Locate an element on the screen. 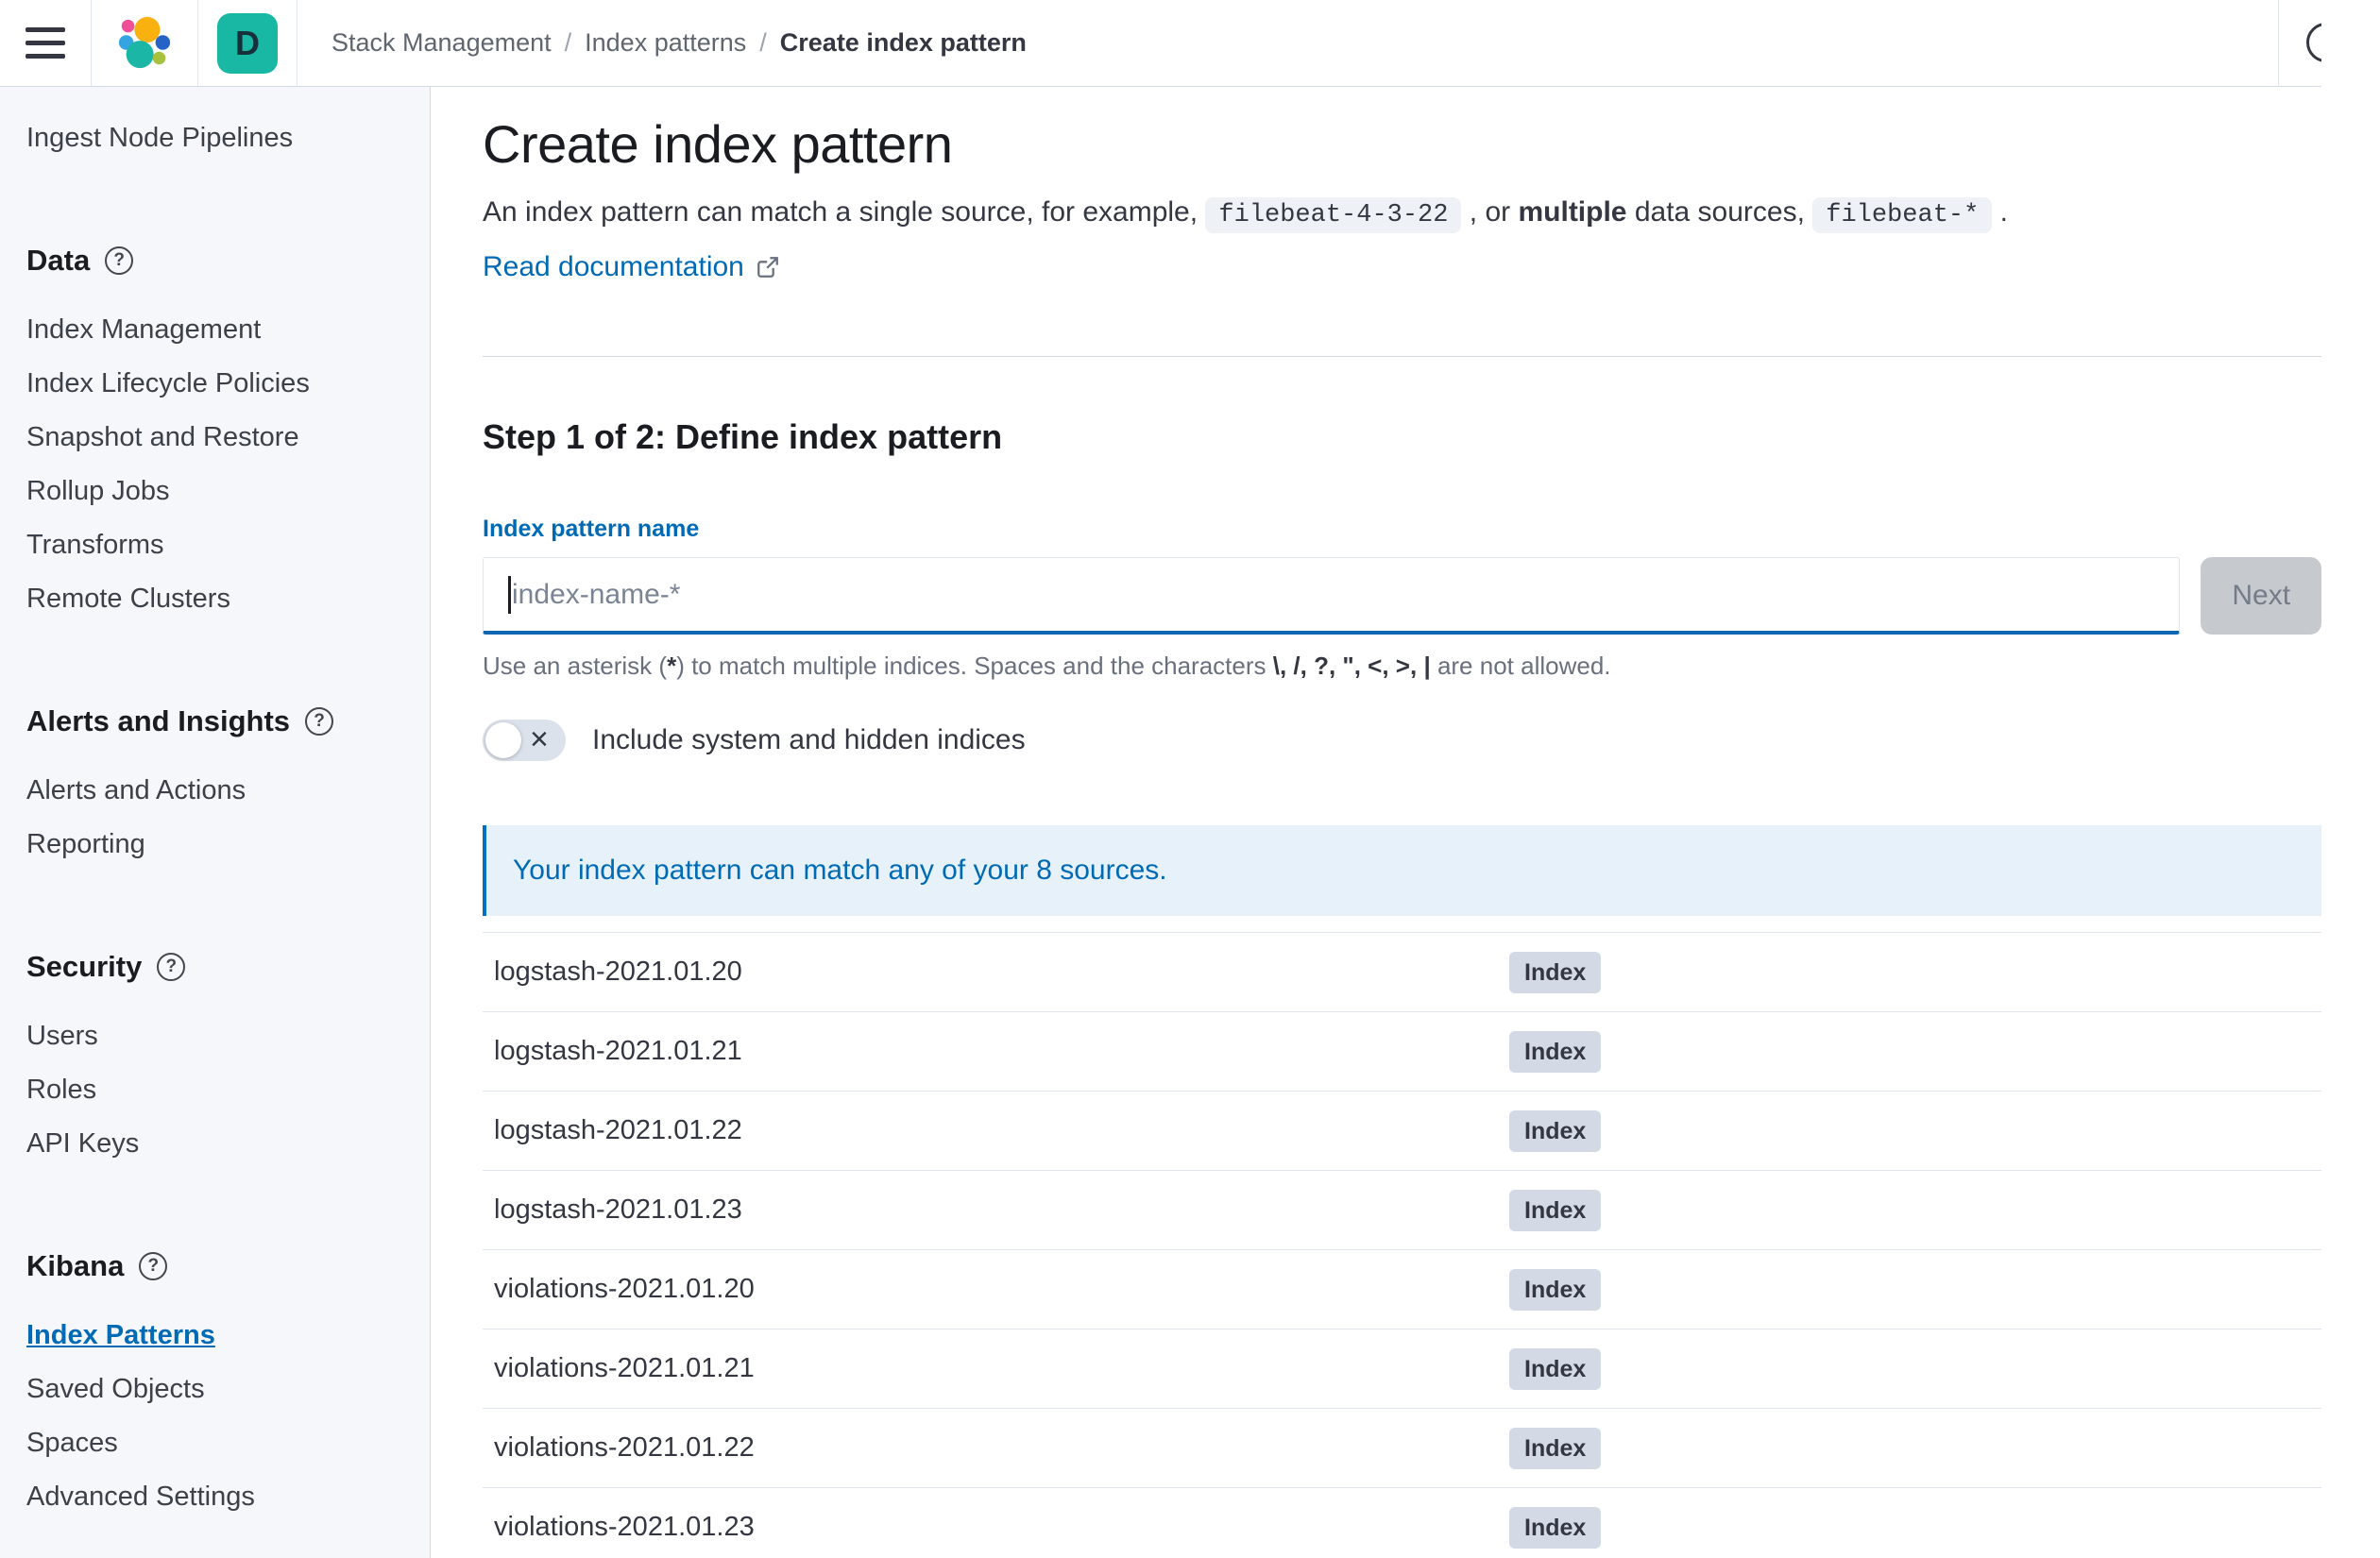 Image resolution: width=2380 pixels, height=1558 pixels. sidebar-list-item: Transforms is located at coordinates (218, 547).